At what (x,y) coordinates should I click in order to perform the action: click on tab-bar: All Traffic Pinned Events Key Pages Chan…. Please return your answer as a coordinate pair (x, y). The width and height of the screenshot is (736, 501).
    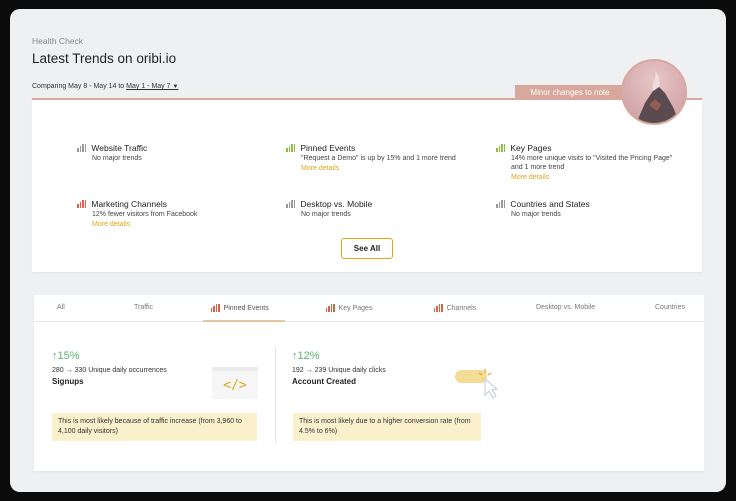
    Looking at the image, I should click on (369, 308).